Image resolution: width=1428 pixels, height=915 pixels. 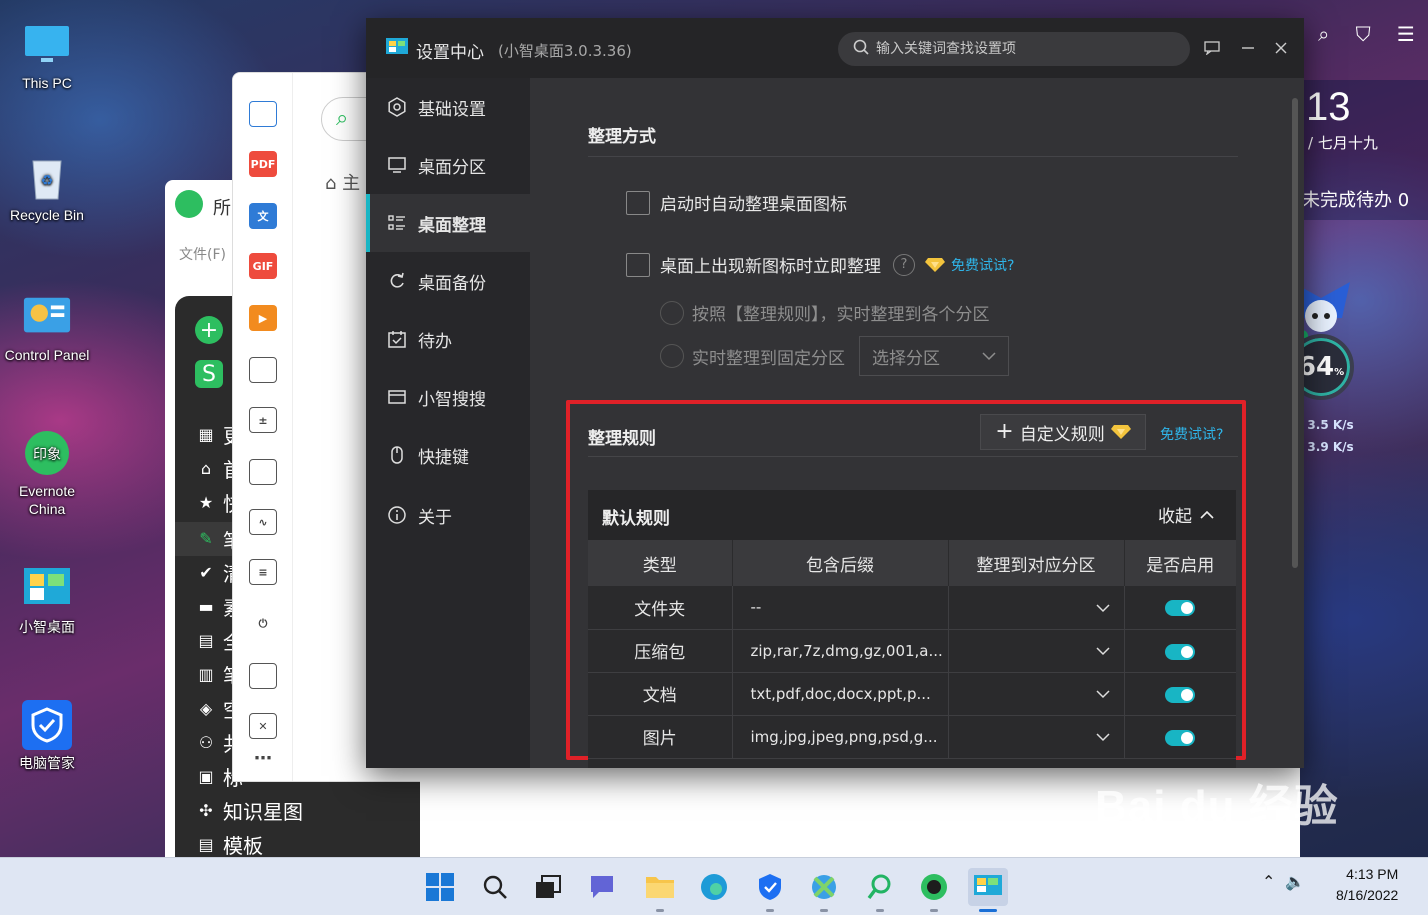 I want to click on close-button, so click(x=1281, y=48).